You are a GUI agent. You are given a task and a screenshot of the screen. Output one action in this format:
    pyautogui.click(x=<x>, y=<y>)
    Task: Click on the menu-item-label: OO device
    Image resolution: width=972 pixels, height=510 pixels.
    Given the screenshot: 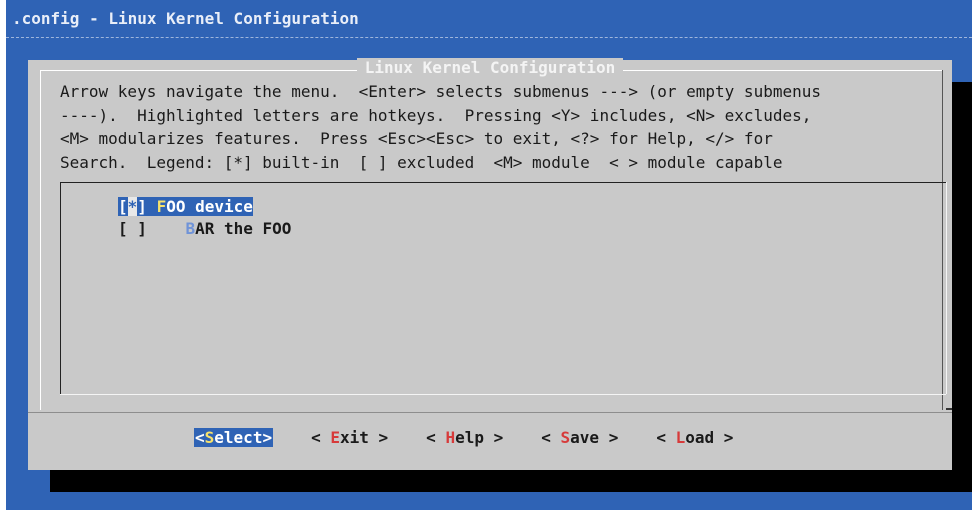 What is the action you would take?
    pyautogui.click(x=209, y=206)
    